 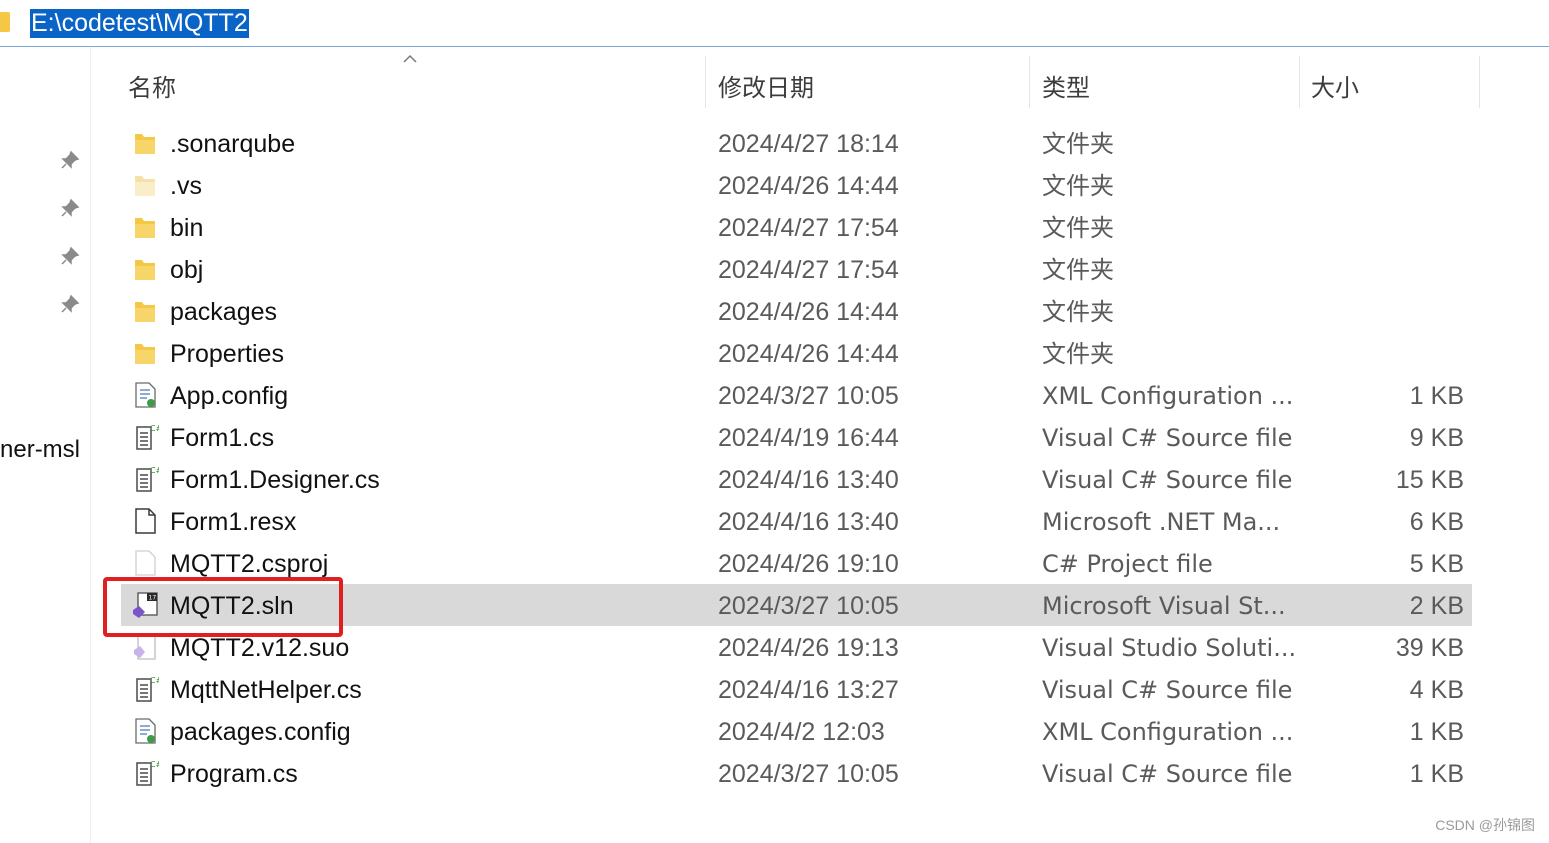 I want to click on nav-item-partial: ner-msl, so click(x=40, y=450).